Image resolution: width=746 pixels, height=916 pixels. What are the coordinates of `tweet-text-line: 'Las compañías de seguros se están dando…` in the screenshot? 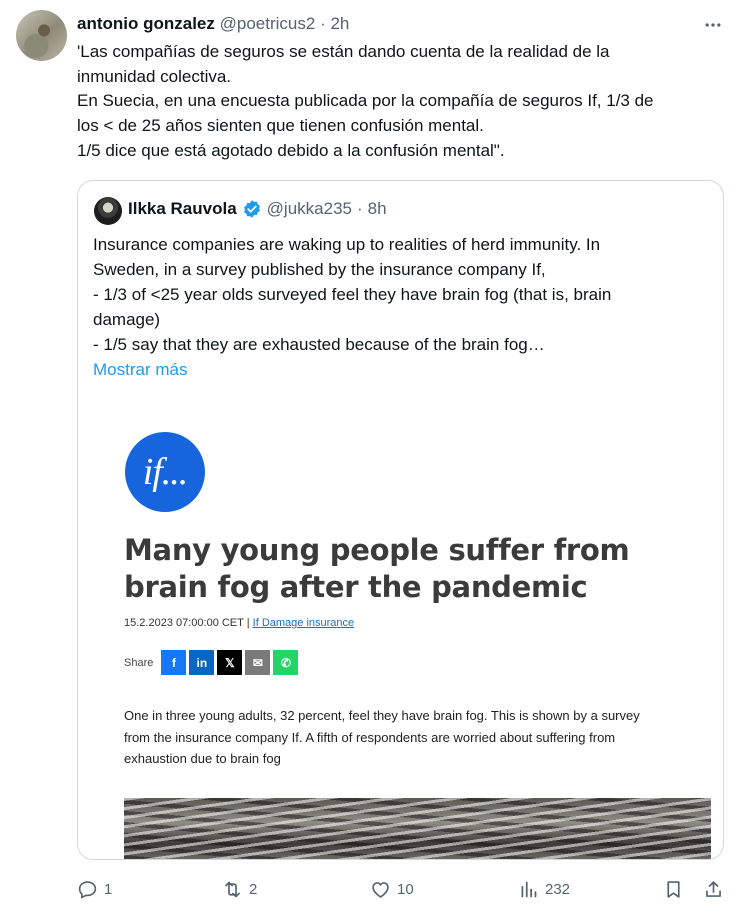 It's located at (343, 51).